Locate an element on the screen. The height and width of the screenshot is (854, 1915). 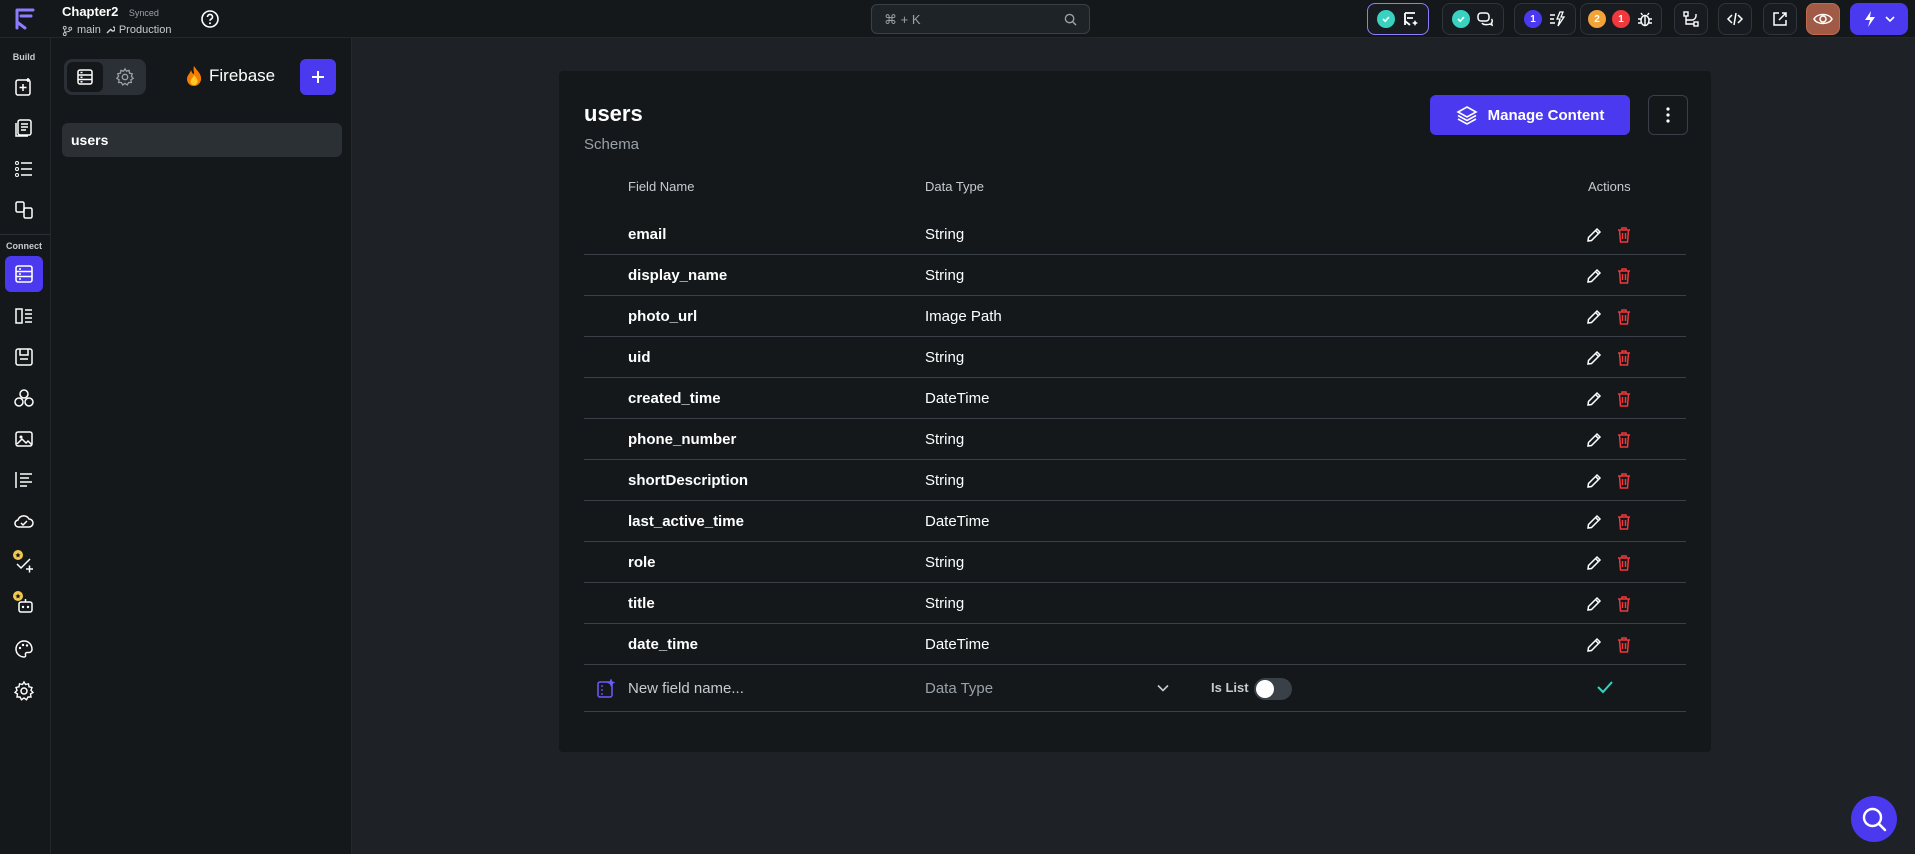
confirm-check-icon is located at coordinates (1605, 687).